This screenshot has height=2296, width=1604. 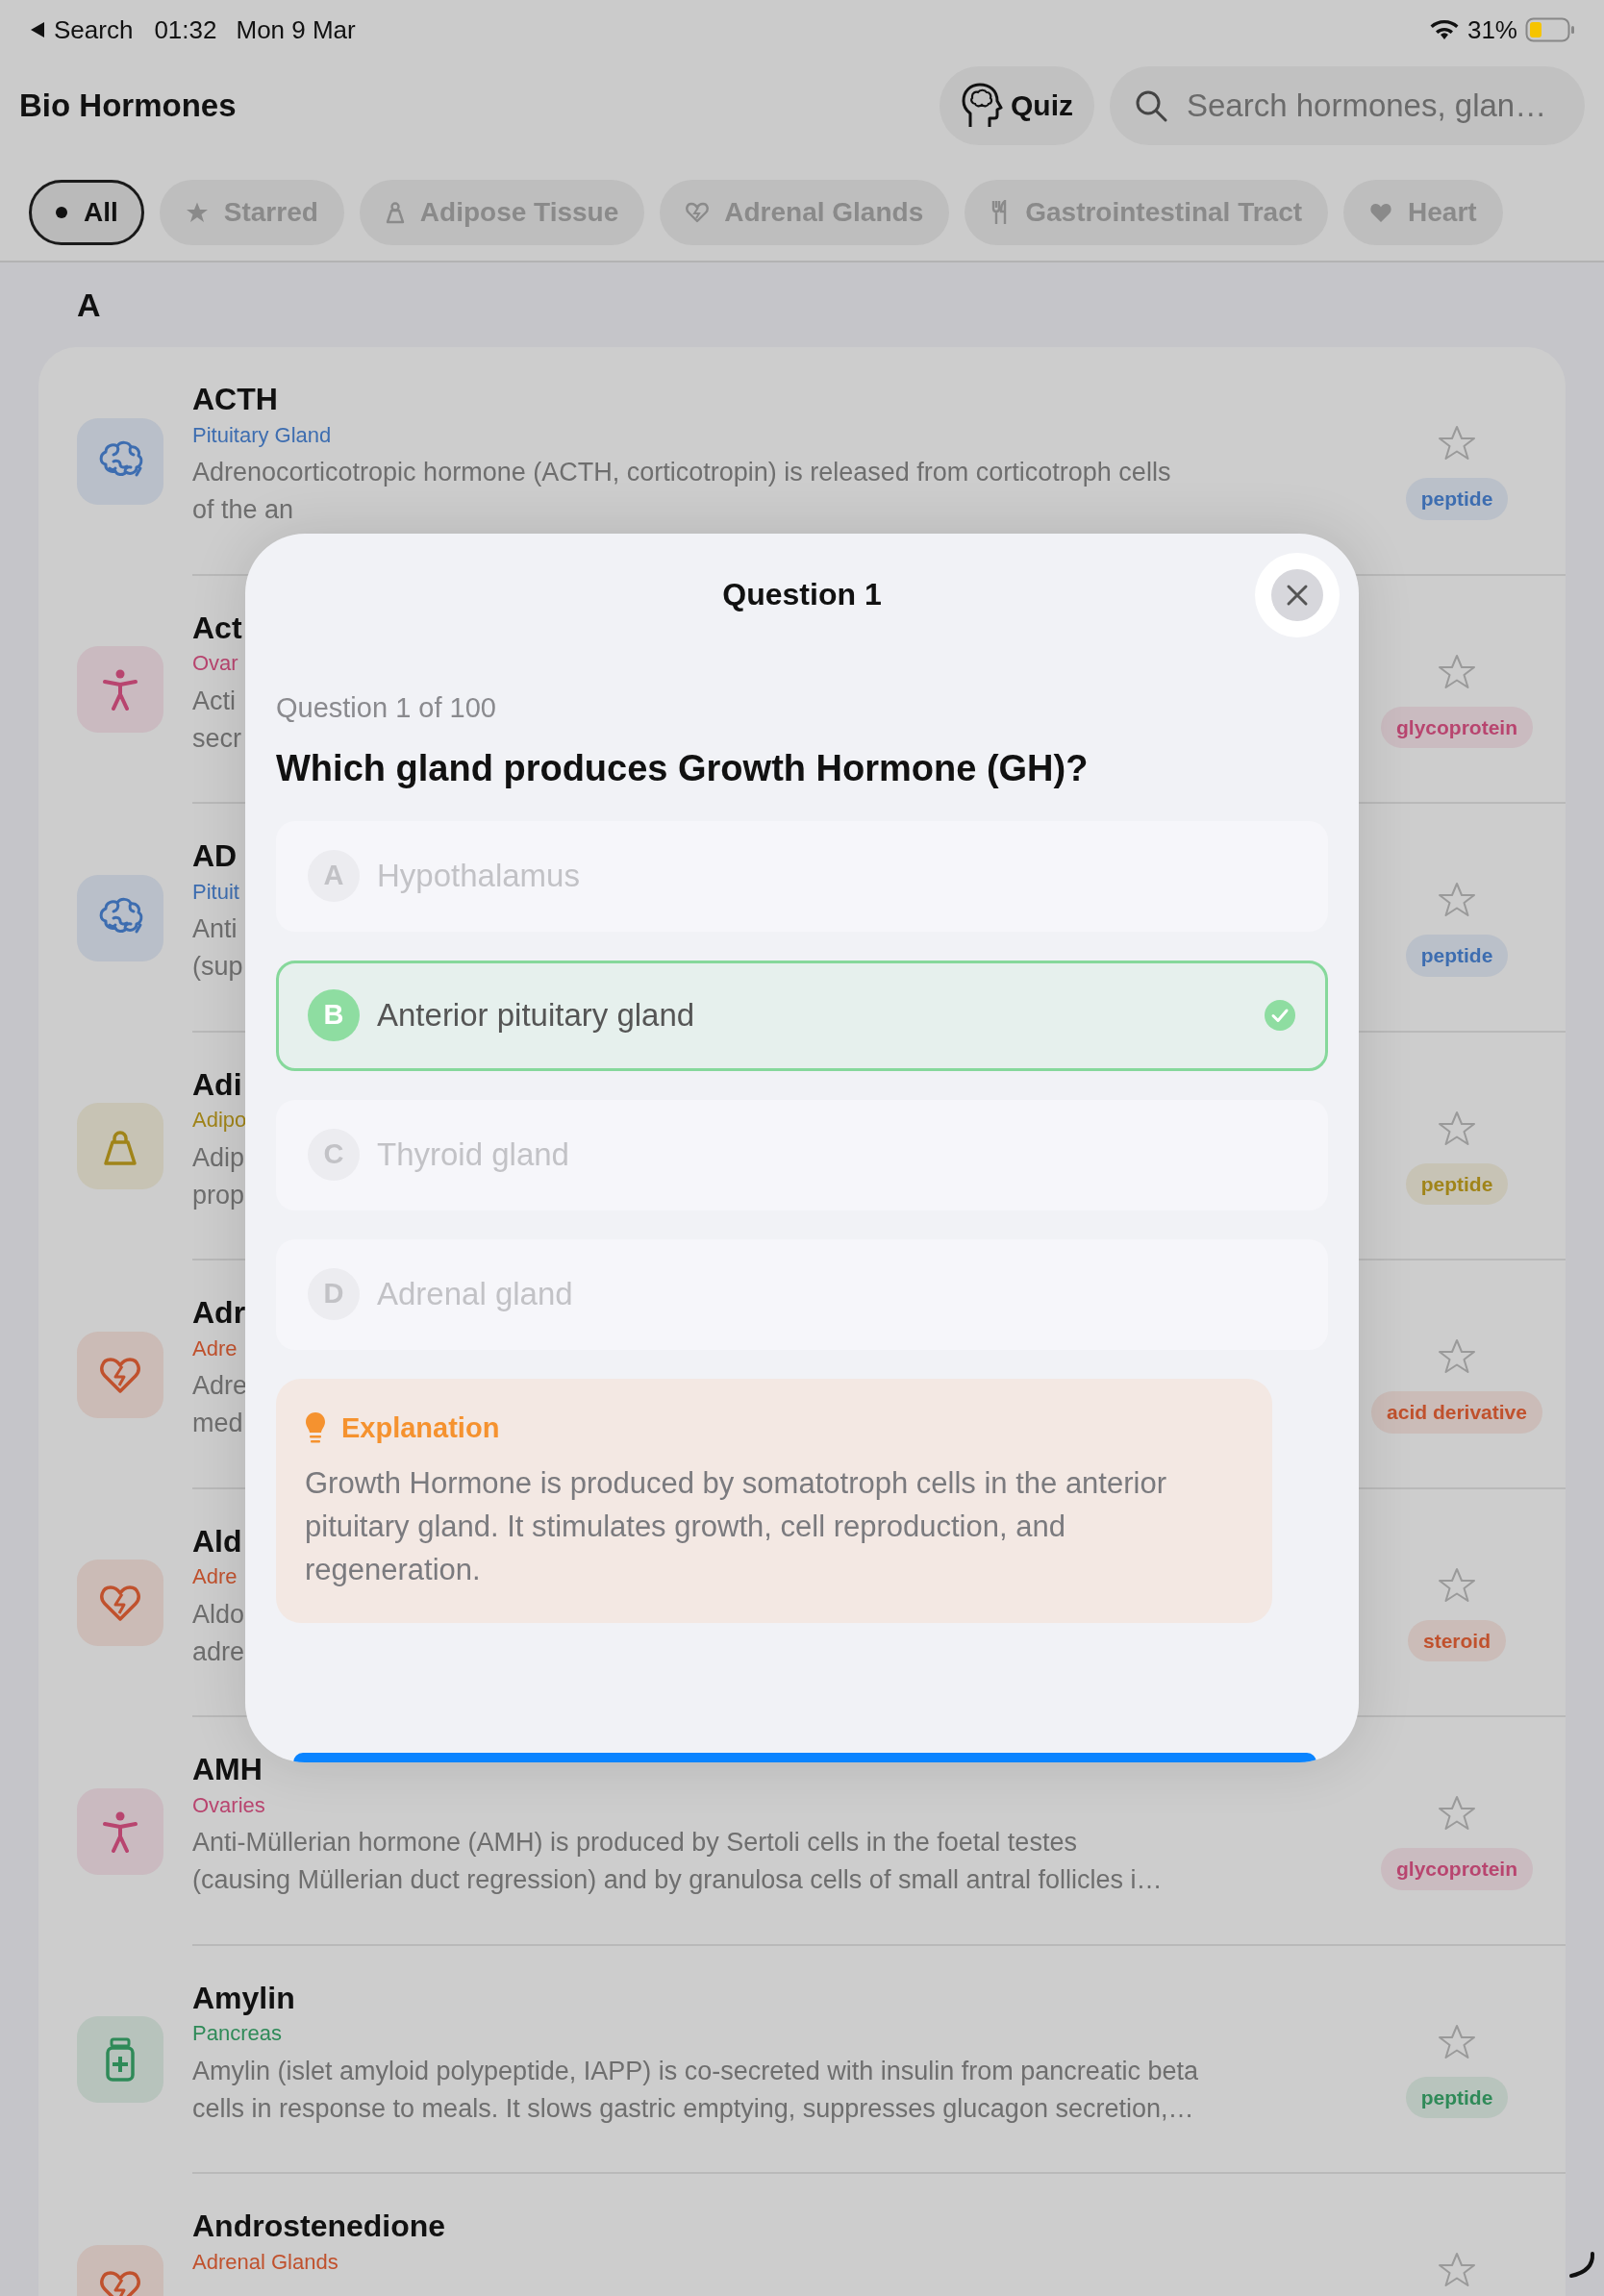 I want to click on section-letter: A, so click(x=89, y=305).